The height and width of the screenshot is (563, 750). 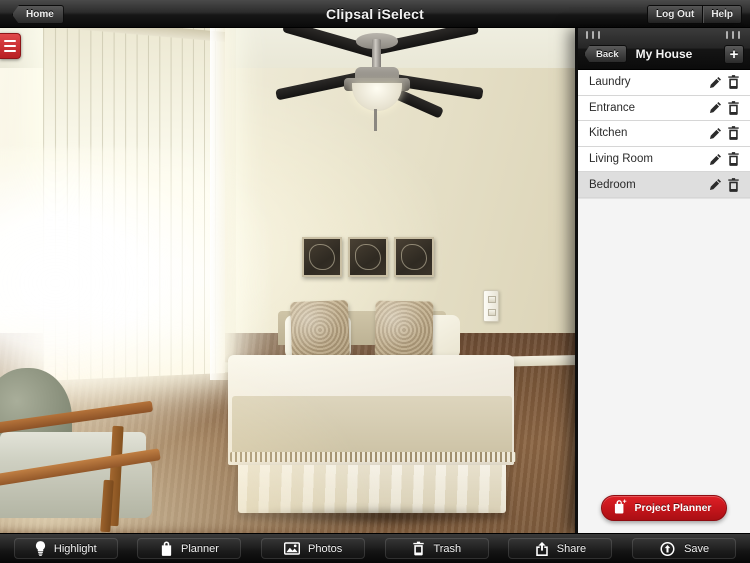 What do you see at coordinates (375, 120) in the screenshot?
I see `fan-pull-chain` at bounding box center [375, 120].